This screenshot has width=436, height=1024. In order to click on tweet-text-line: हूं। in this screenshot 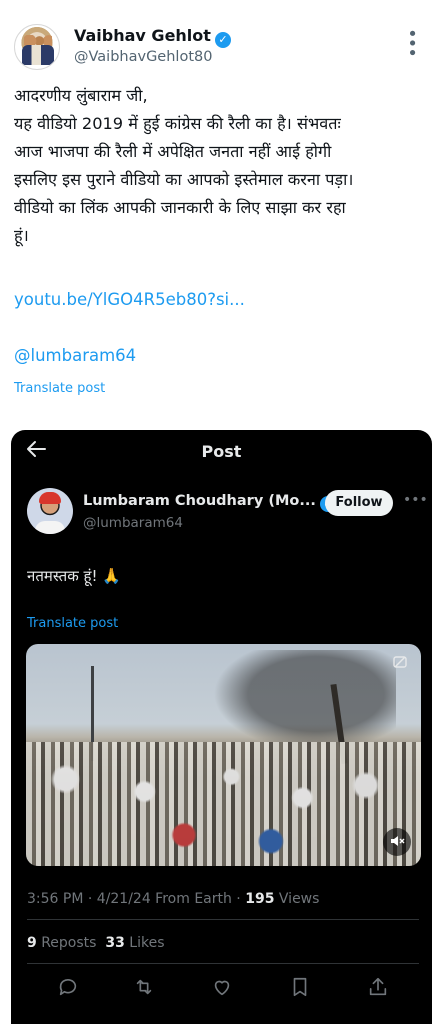, I will do `click(21, 235)`.